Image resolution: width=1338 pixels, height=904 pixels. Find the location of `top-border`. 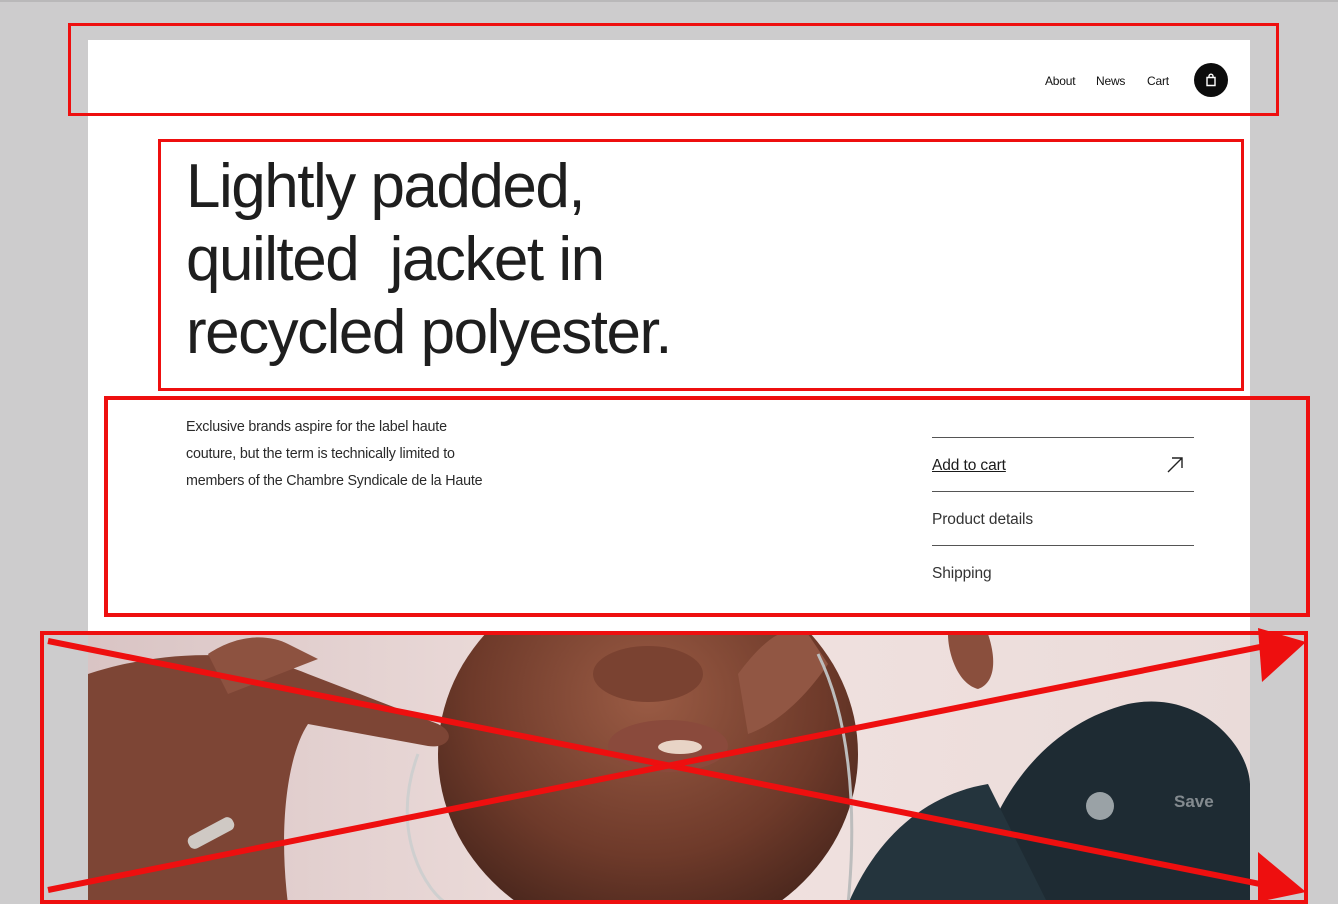

top-border is located at coordinates (669, 1).